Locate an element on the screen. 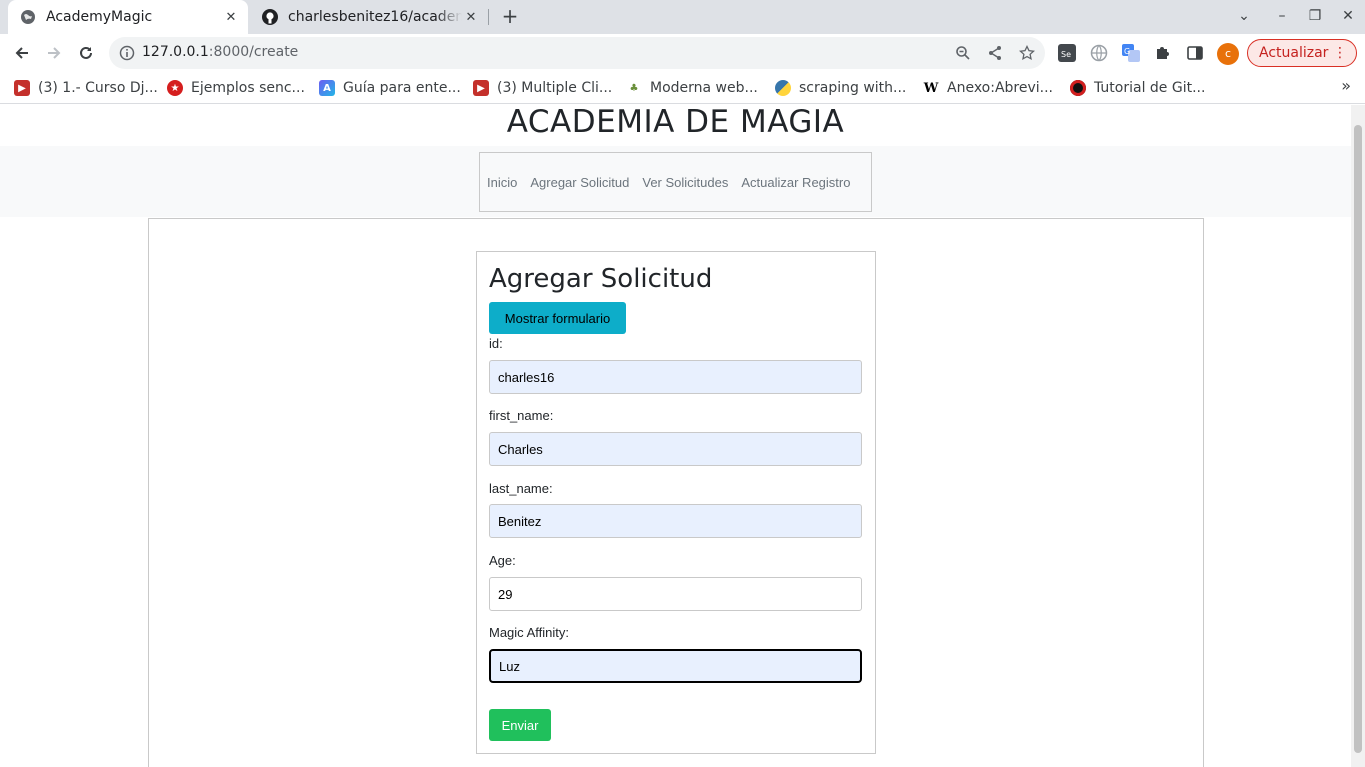 This screenshot has width=1365, height=767. selenium-extension-icon: Se is located at coordinates (1067, 53).